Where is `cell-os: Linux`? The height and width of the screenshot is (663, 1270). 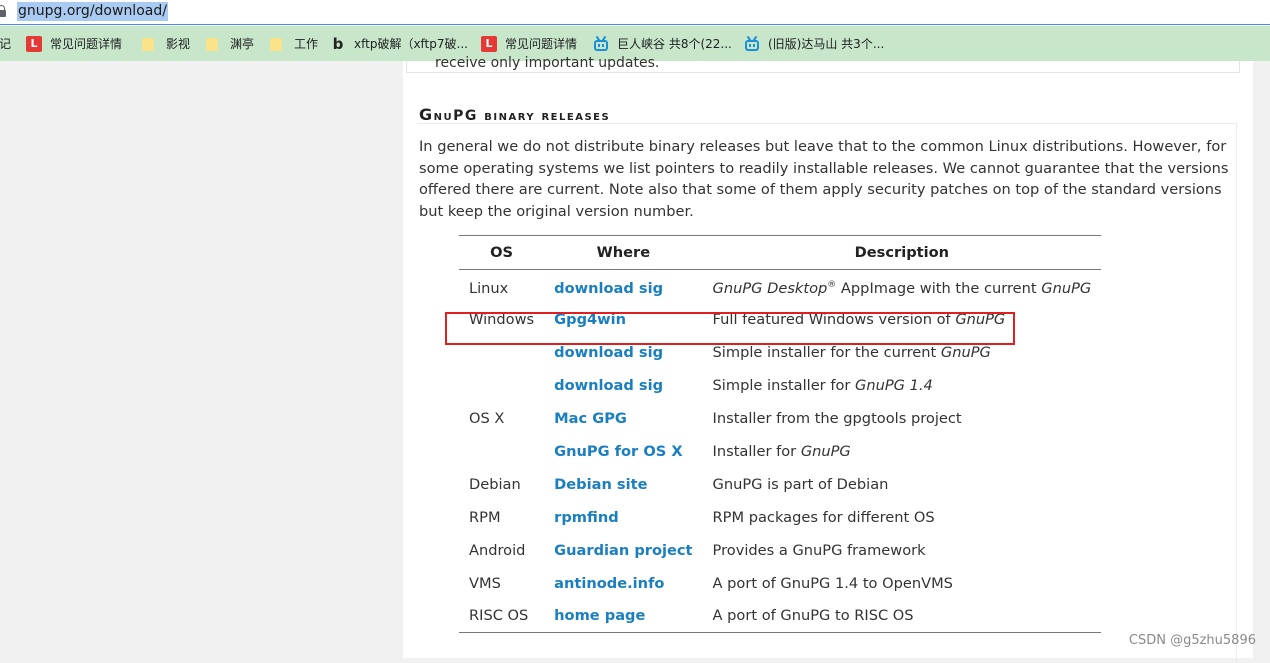
cell-os: Linux is located at coordinates (489, 288).